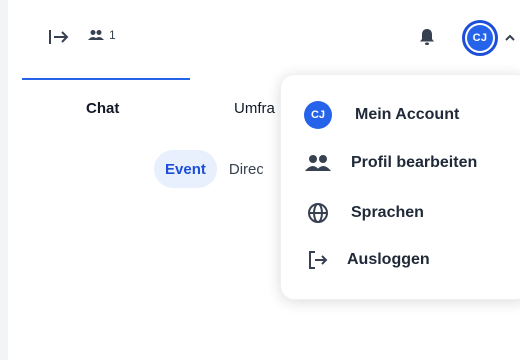 The height and width of the screenshot is (360, 520). I want to click on menu-item-label: Profil bearbeiten, so click(414, 162).